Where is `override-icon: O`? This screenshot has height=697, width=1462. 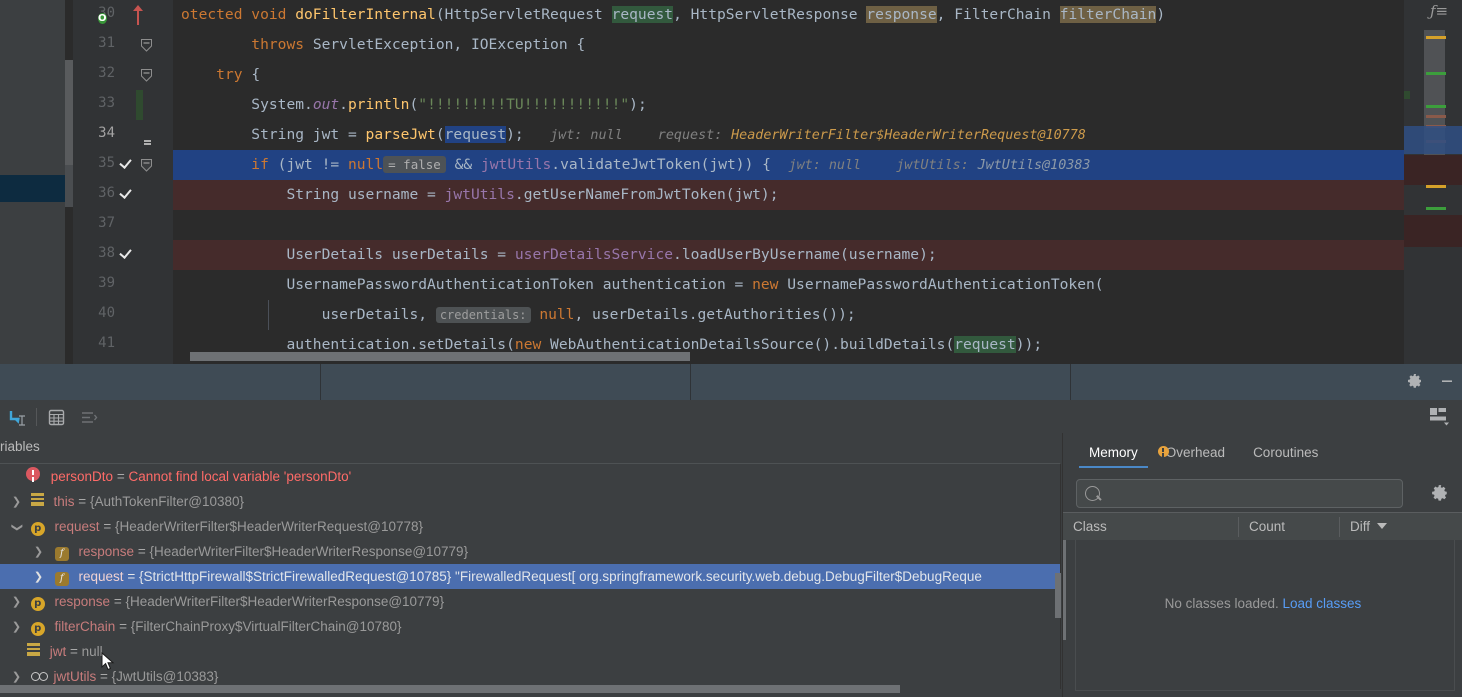 override-icon: O is located at coordinates (102, 17).